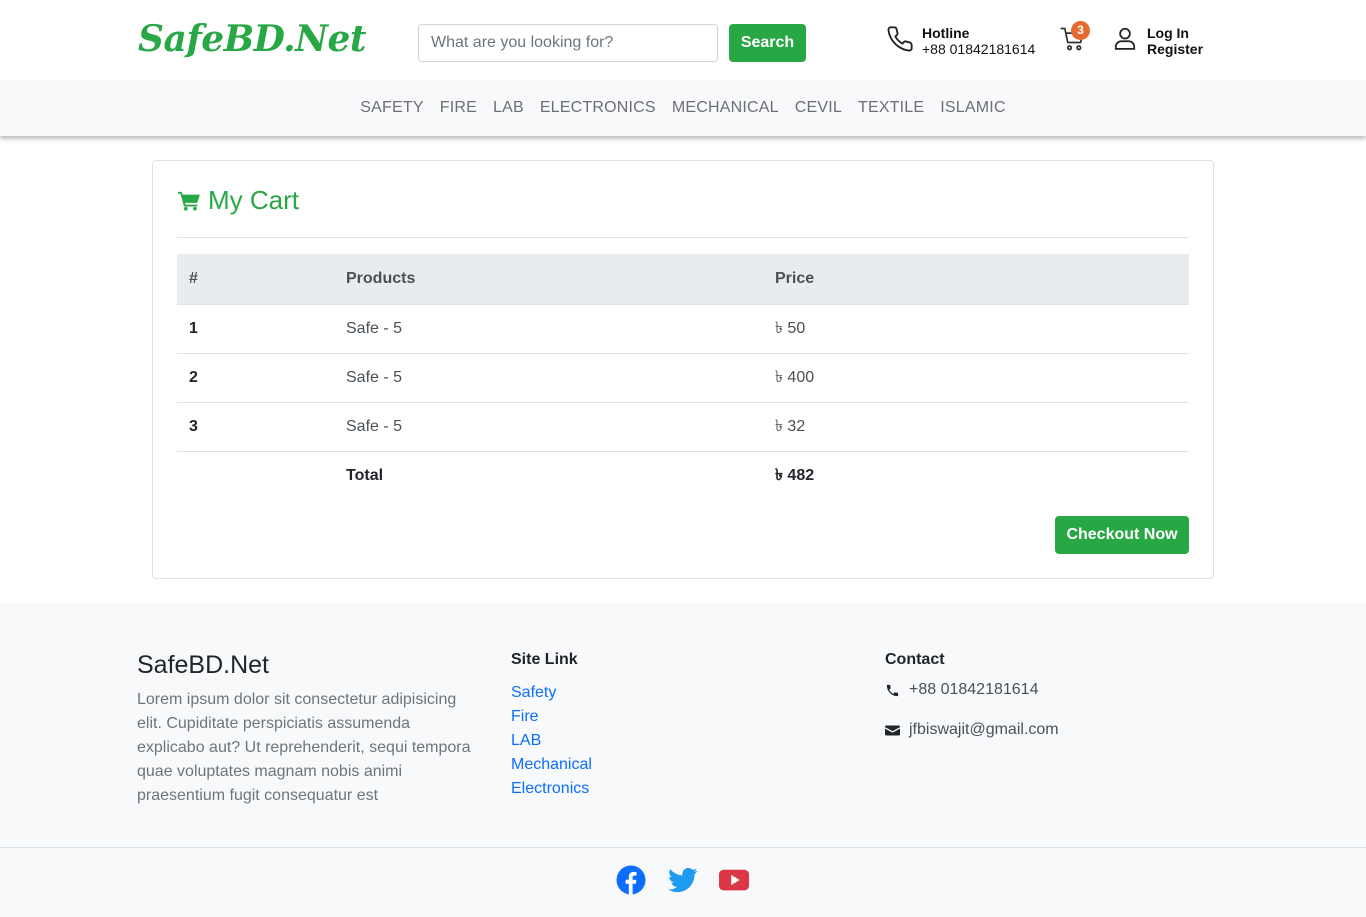 The width and height of the screenshot is (1366, 917). What do you see at coordinates (1125, 38) in the screenshot?
I see `user-icon` at bounding box center [1125, 38].